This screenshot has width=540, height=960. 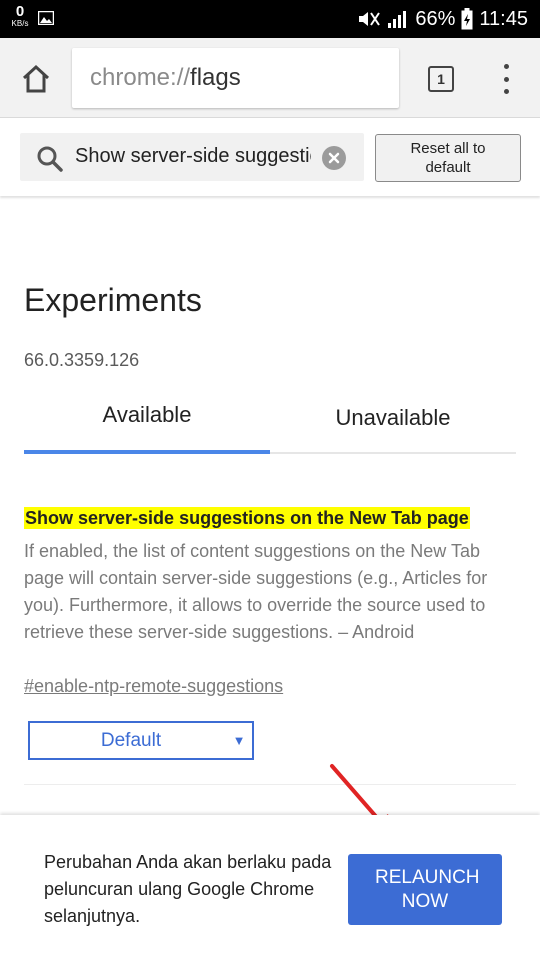 I want to click on tab-switcher-icon: 1, so click(x=441, y=79).